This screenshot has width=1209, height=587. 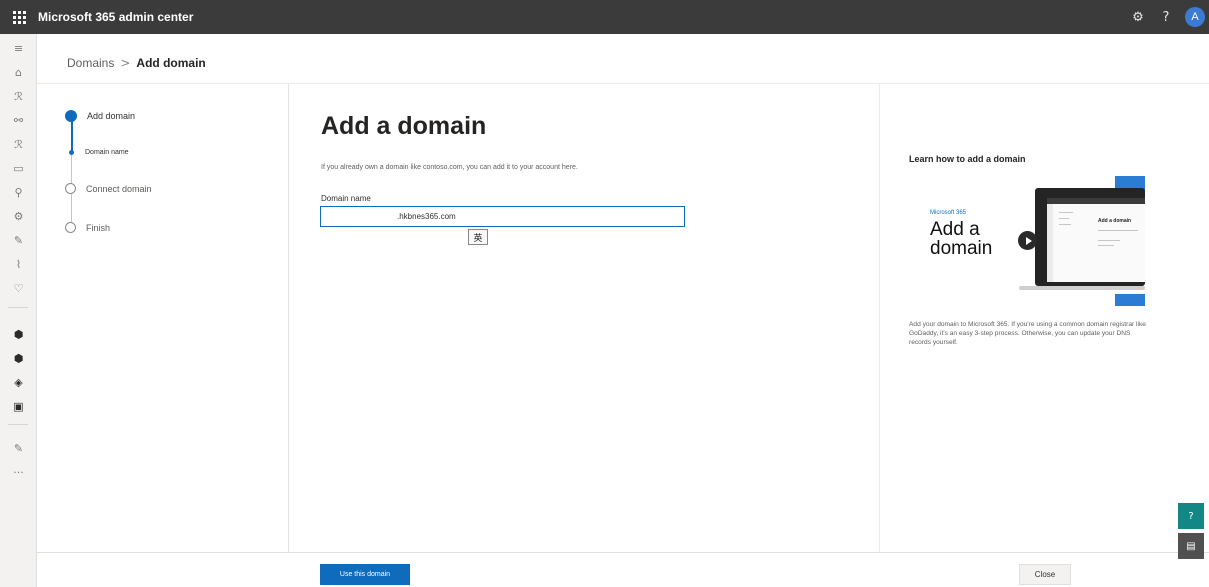 I want to click on users-icon: ℛ, so click(x=18, y=96).